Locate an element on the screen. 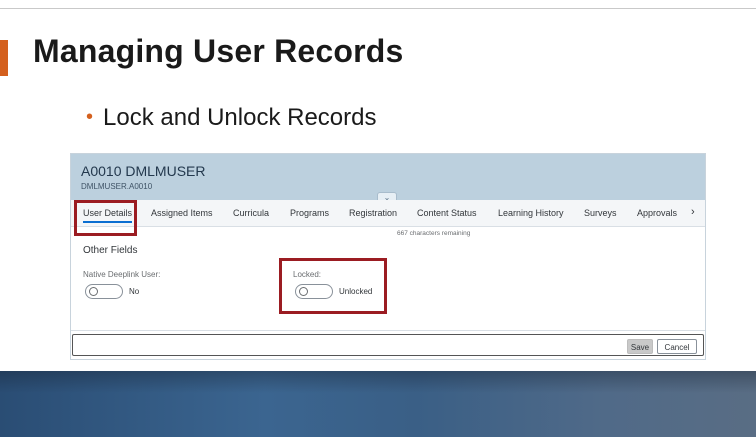  tab-assigned-items: Assigned Items is located at coordinates (182, 213).